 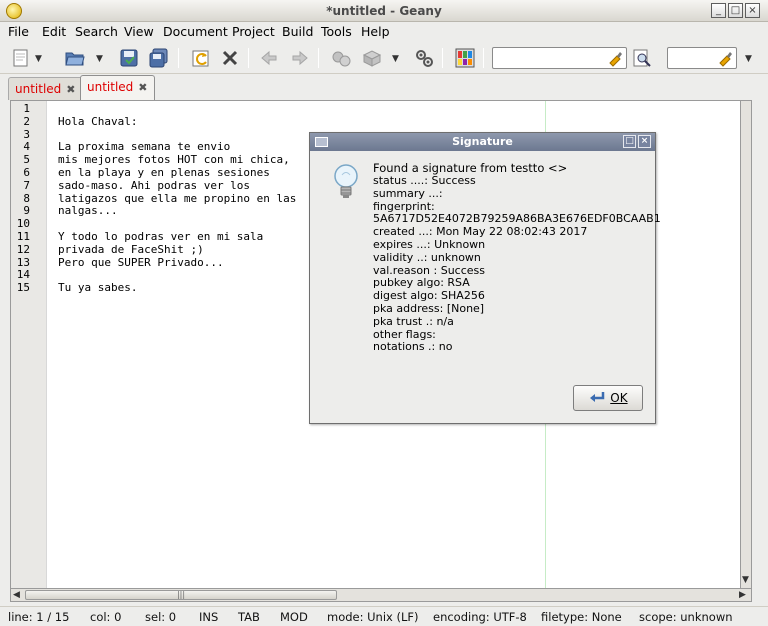 I want to click on status-ins: INS, so click(x=209, y=617).